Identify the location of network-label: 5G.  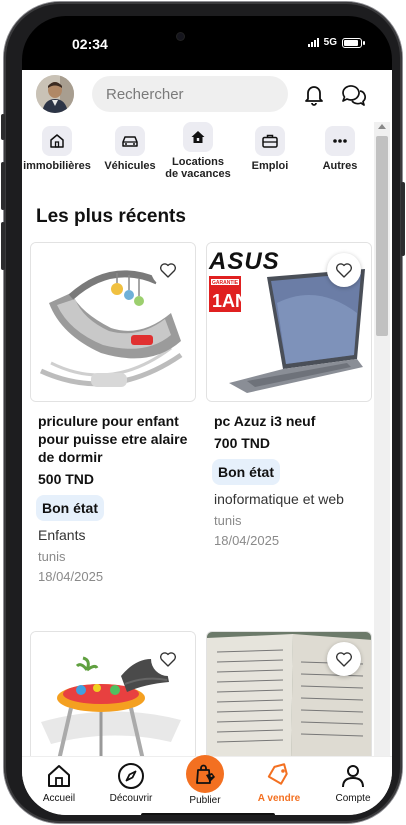
(330, 42).